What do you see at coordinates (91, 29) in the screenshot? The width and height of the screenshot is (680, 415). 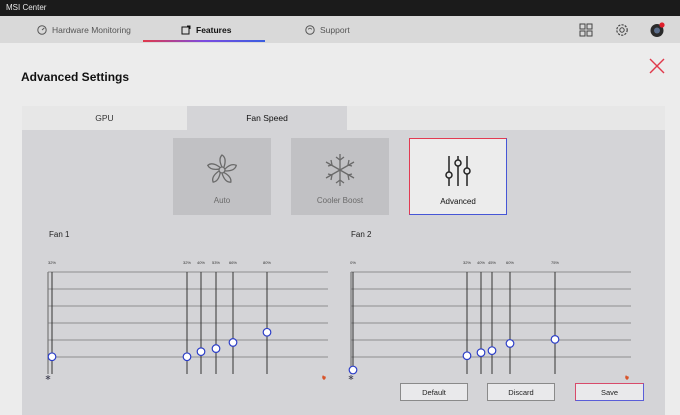 I see `nav-hardware-monitoring-label: Hardware Monitoring` at bounding box center [91, 29].